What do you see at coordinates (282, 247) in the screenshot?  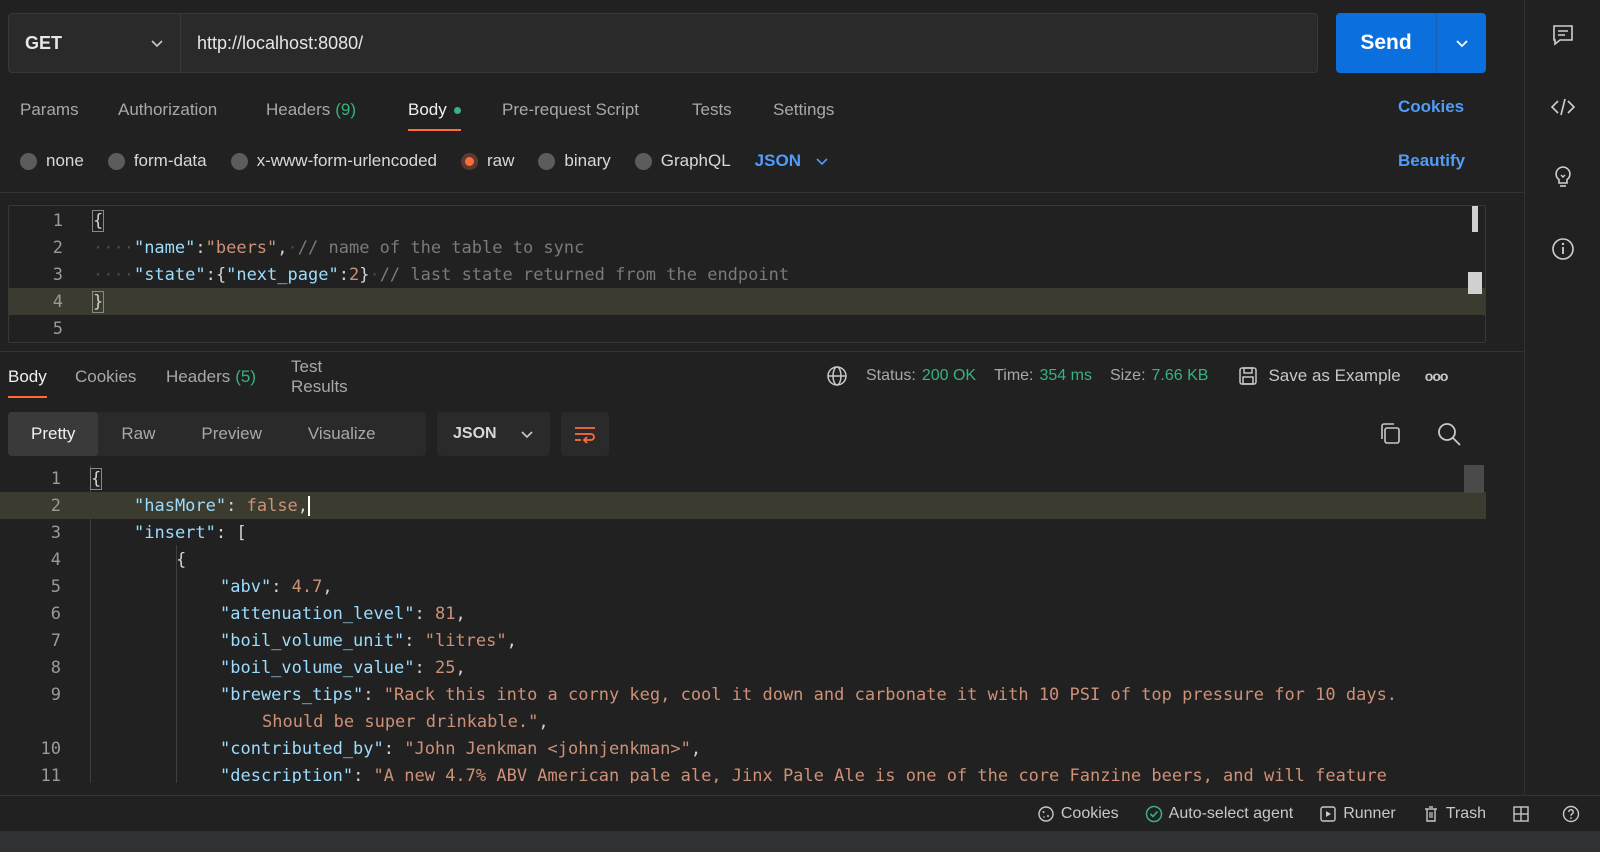 I see `json-punc: ,` at bounding box center [282, 247].